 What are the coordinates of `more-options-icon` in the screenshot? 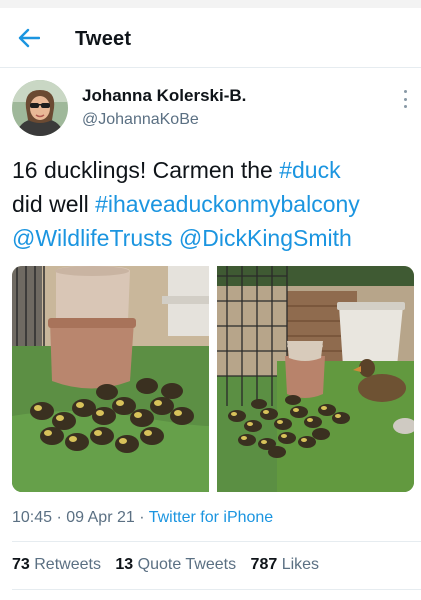 It's located at (405, 99).